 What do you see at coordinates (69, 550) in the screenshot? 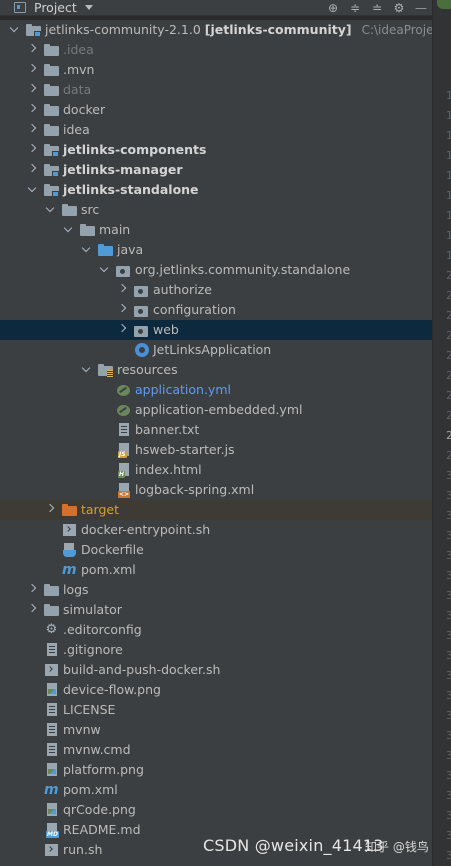
I see `docker-file-icon` at bounding box center [69, 550].